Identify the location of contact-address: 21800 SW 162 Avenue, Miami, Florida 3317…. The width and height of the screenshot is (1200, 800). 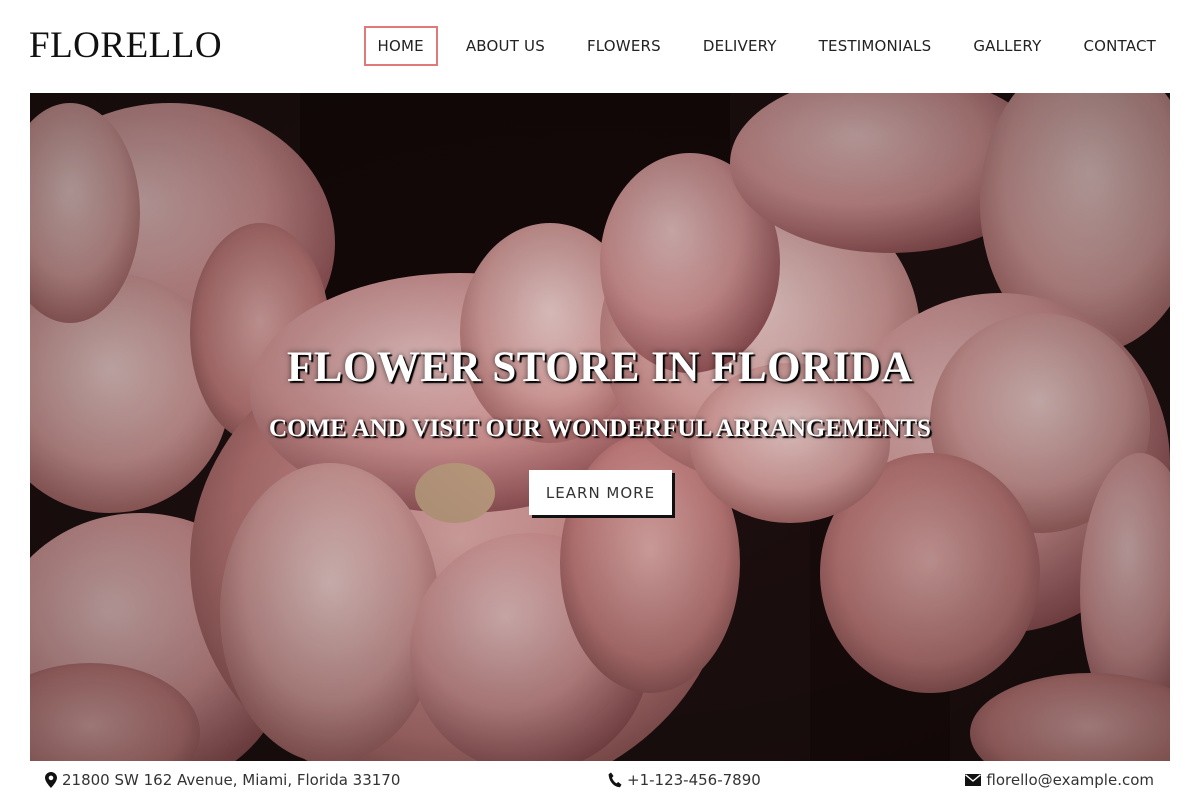
(222, 780).